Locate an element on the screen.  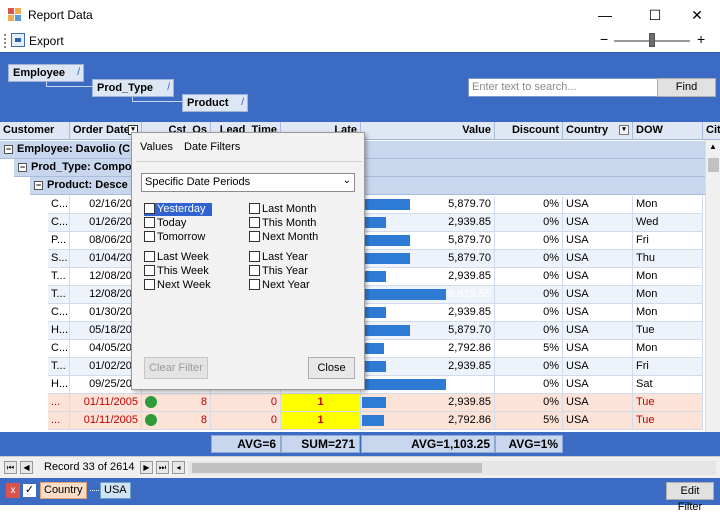
filter-value-chip: USA is located at coordinates (115, 490).